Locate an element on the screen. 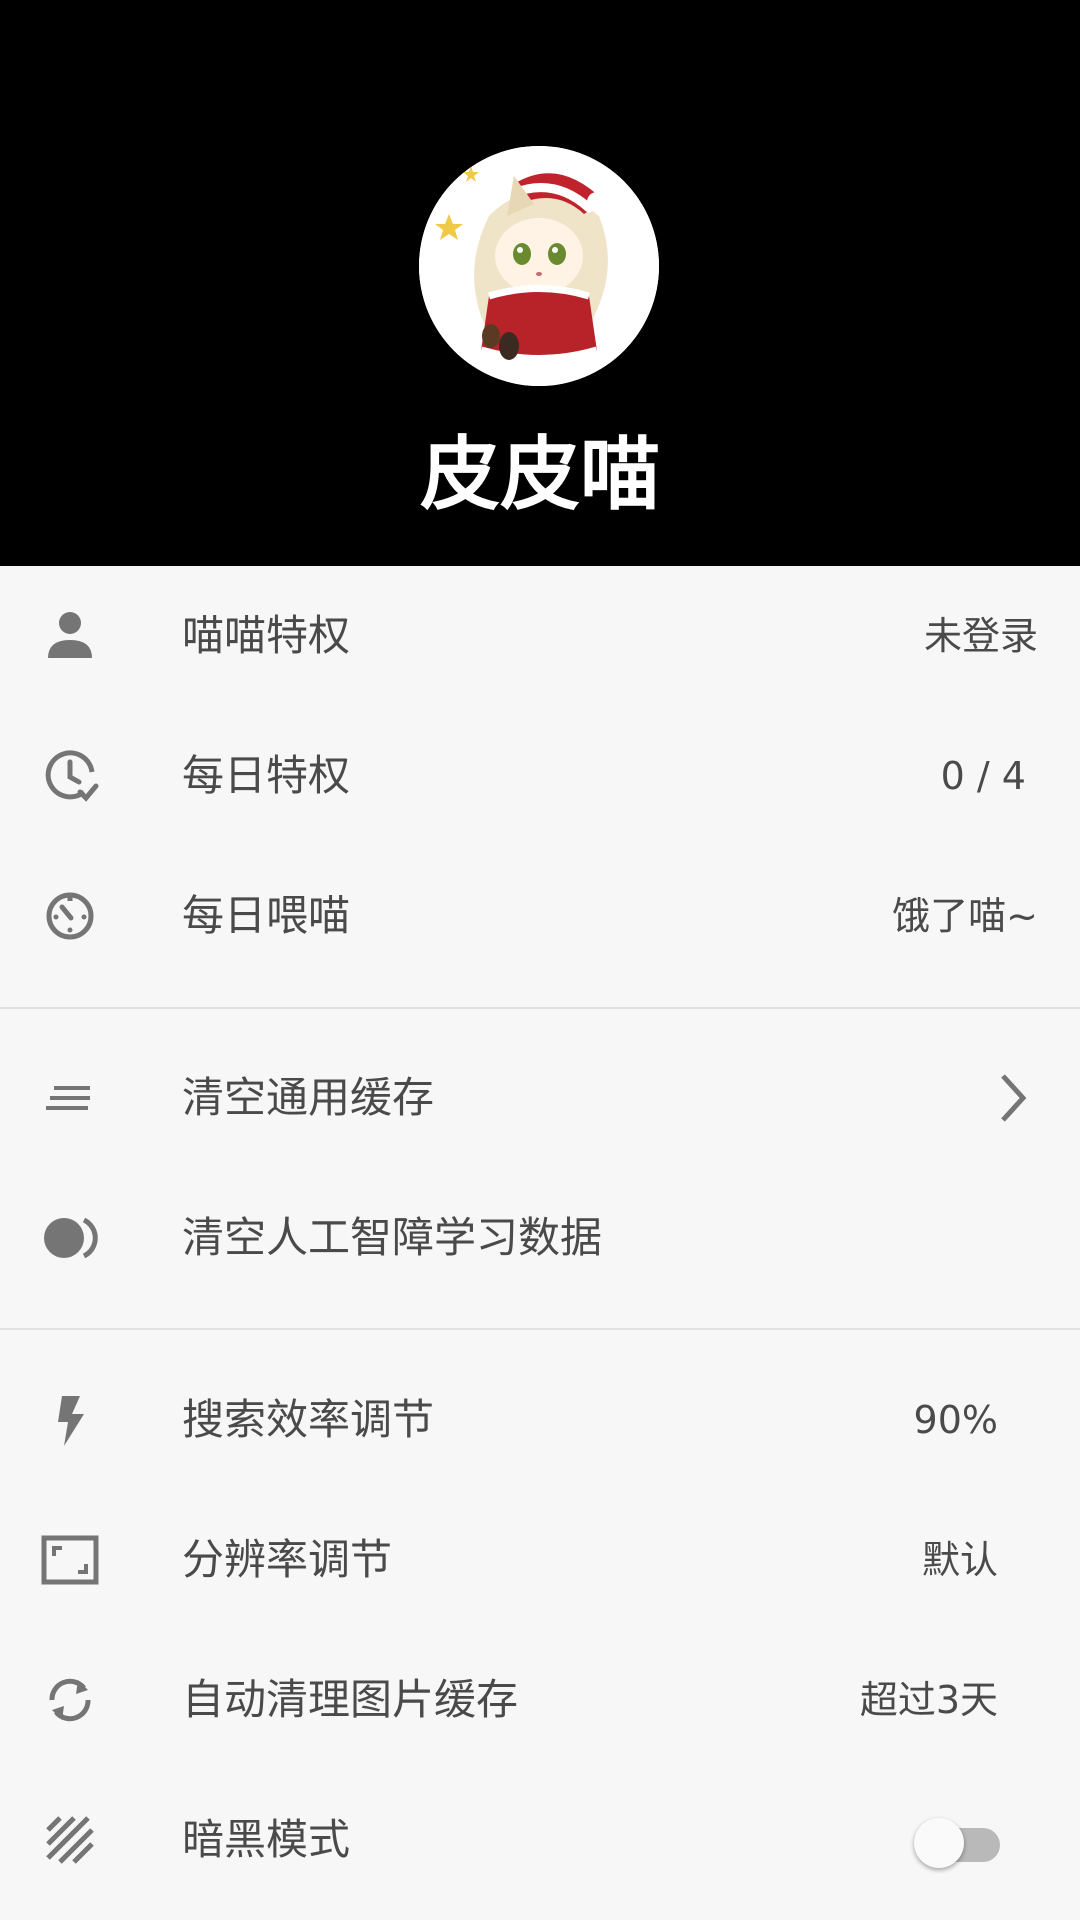 The height and width of the screenshot is (1920, 1080). login-status: 未登录 is located at coordinates (980, 636).